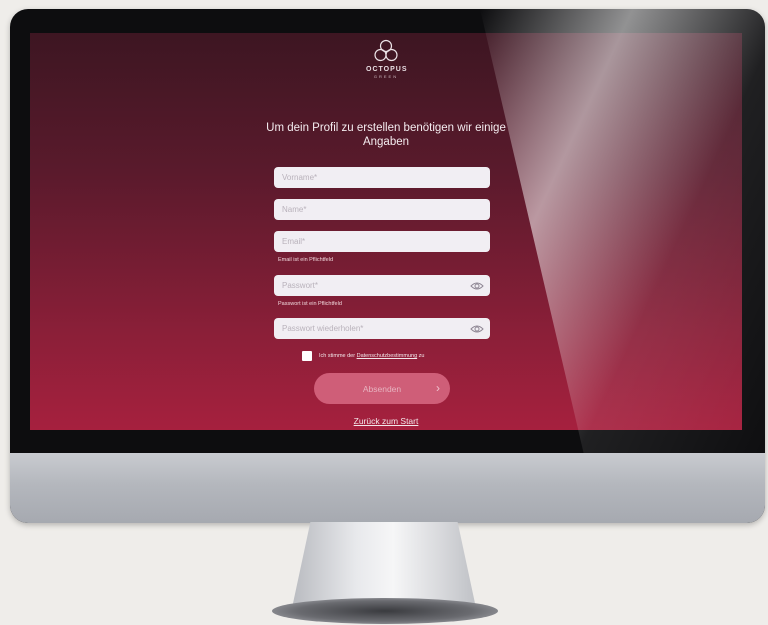  I want to click on passwort-wiederholen-field, so click(382, 328).